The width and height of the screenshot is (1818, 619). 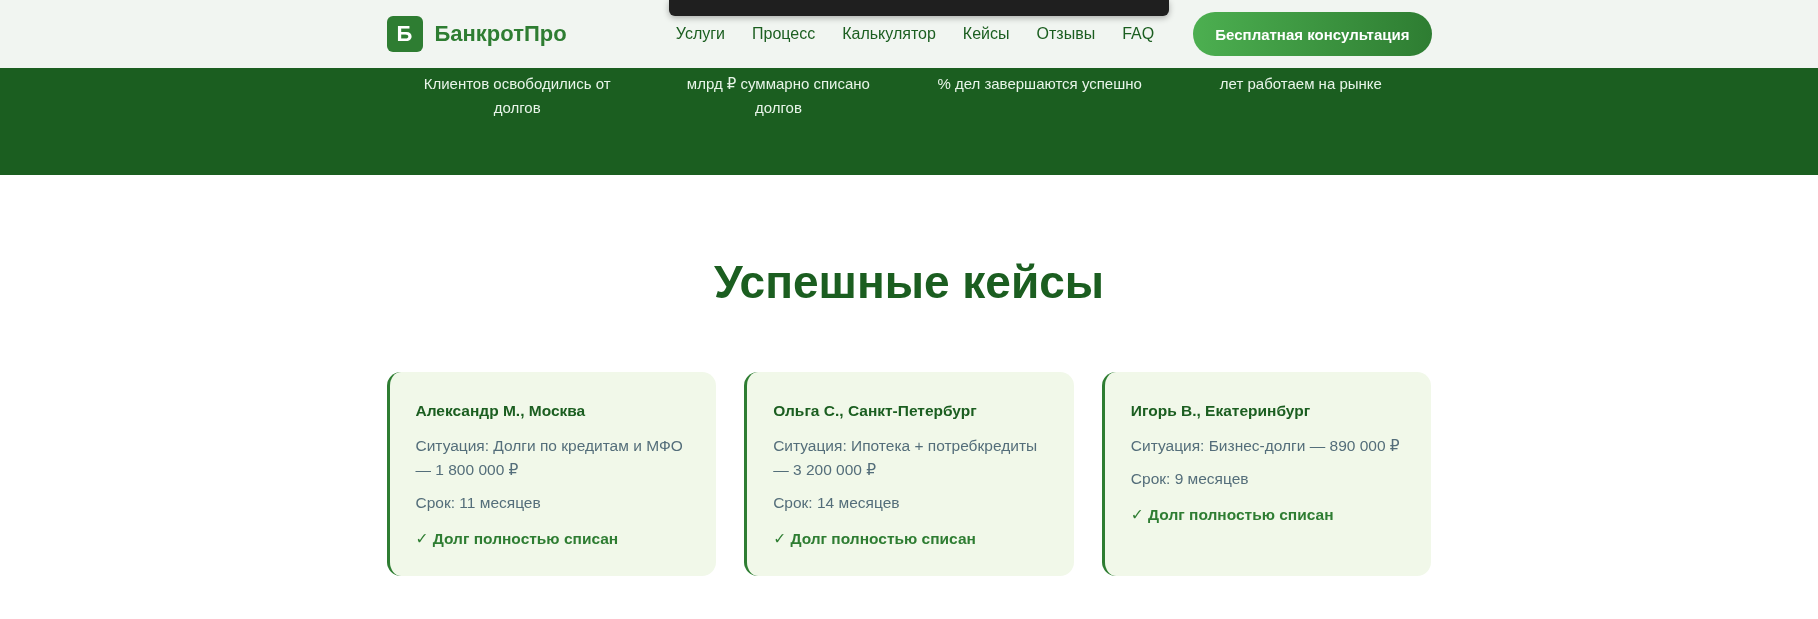 What do you see at coordinates (784, 34) in the screenshot?
I see `nav-link: Процесс` at bounding box center [784, 34].